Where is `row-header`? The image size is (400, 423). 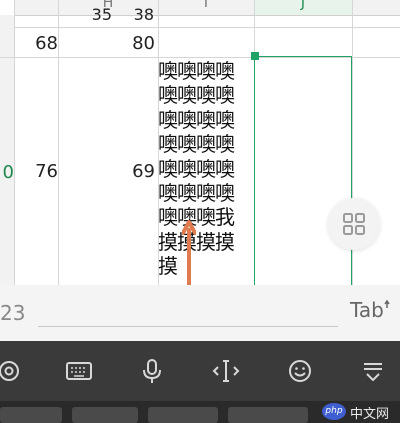
row-header is located at coordinates (7, 36).